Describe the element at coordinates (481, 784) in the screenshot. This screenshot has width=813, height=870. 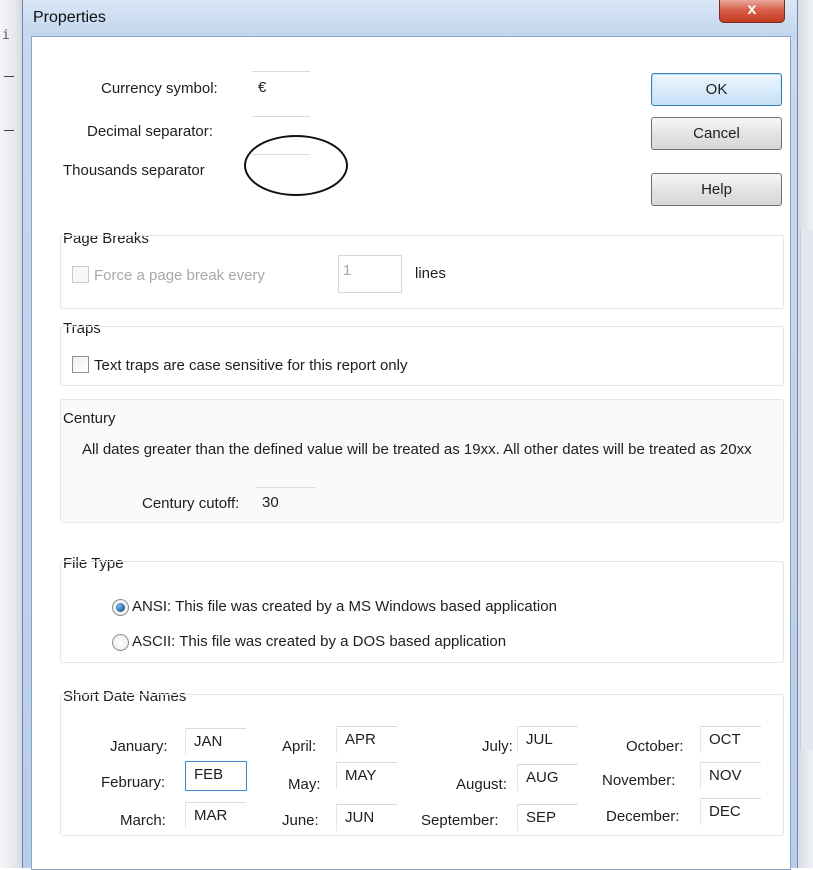
I see `month-label-august: August:` at that location.